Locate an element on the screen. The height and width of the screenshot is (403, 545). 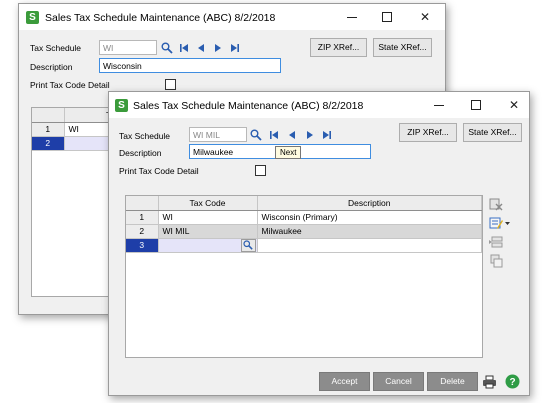
cancel-button: Cancel is located at coordinates (398, 381).